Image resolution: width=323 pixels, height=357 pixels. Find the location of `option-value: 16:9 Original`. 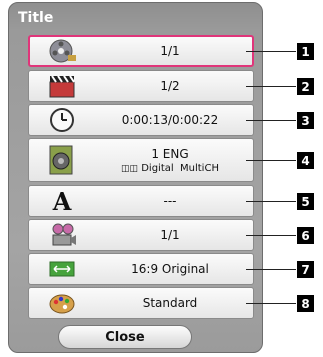

option-value: 16:9 Original is located at coordinates (170, 269).